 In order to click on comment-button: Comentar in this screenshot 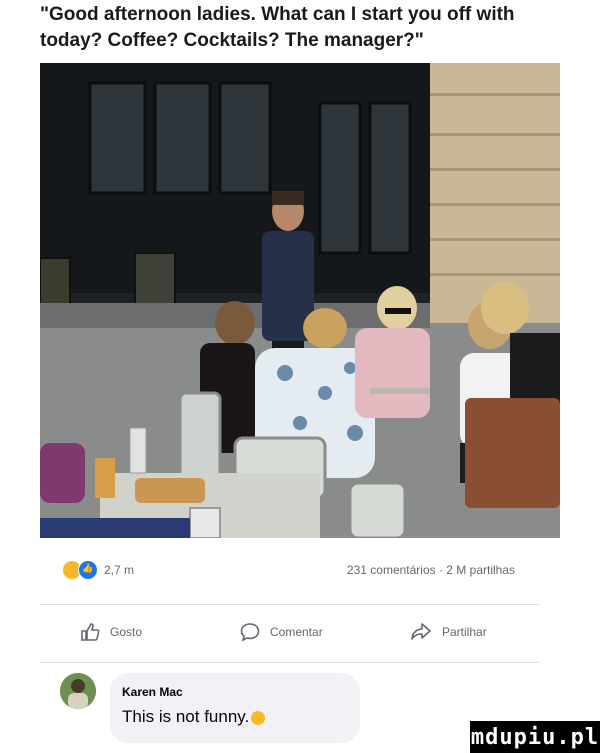, I will do `click(281, 632)`.